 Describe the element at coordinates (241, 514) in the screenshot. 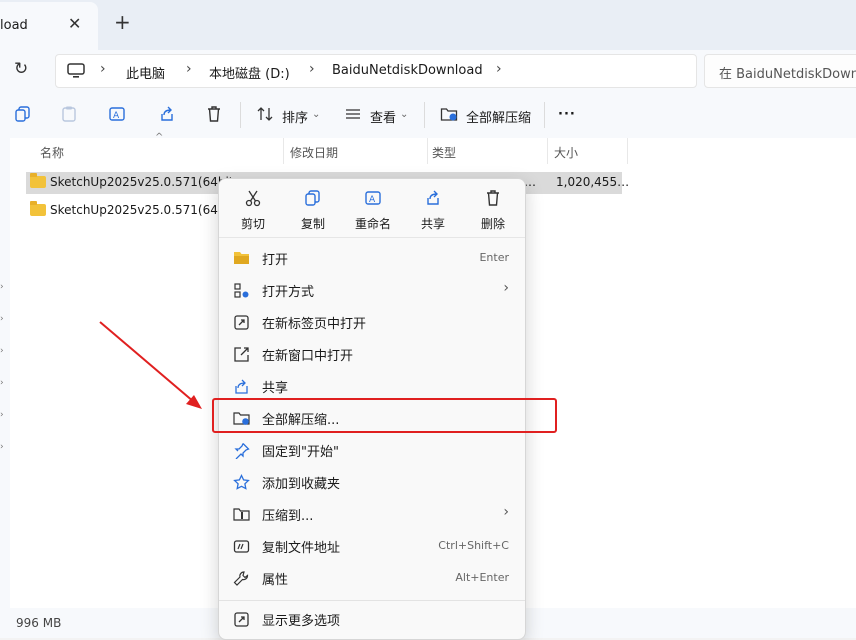

I see `compress-icon` at that location.